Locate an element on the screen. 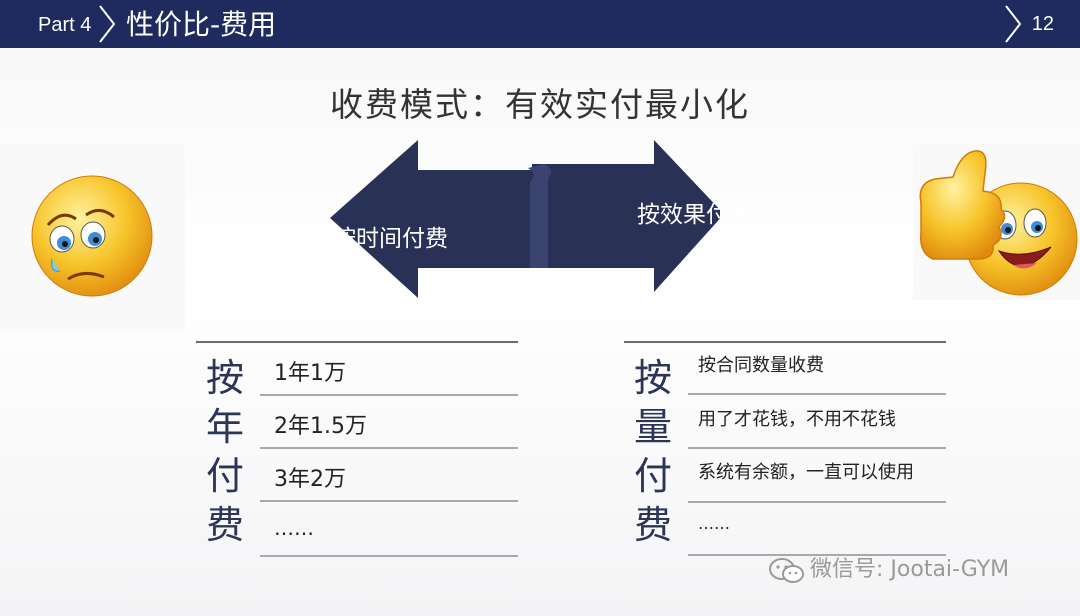  list-item: 2年1.5万 is located at coordinates (320, 426).